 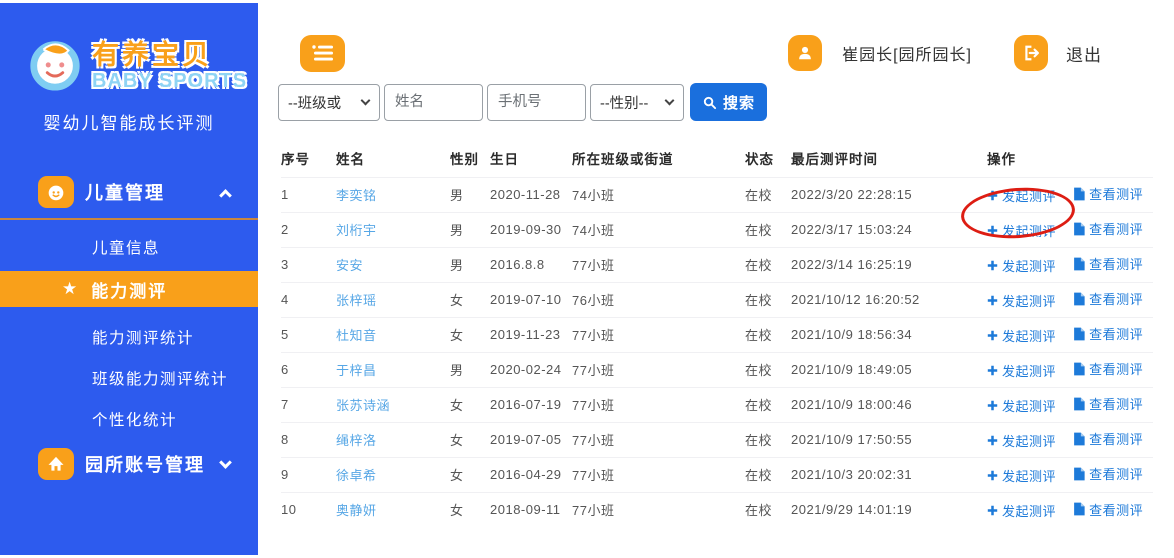 I want to click on star-icon: ★, so click(x=70, y=288).